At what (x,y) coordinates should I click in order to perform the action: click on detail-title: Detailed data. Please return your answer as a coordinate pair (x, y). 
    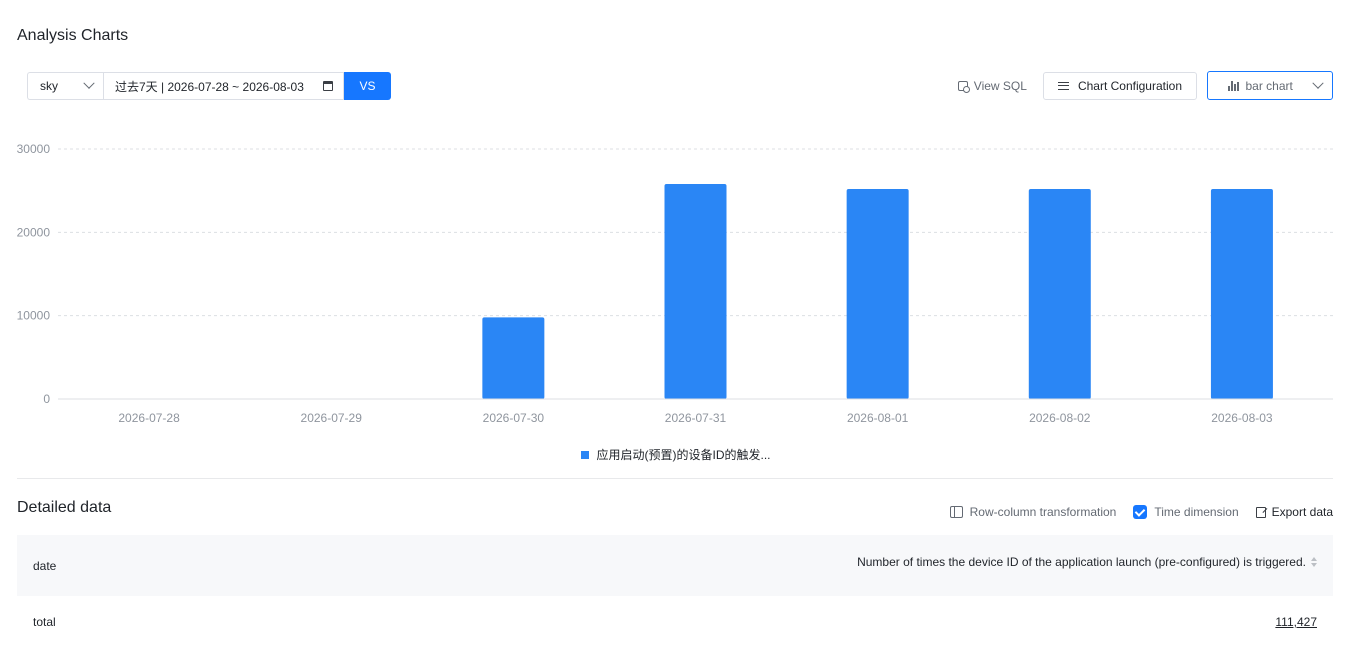
    Looking at the image, I should click on (64, 507).